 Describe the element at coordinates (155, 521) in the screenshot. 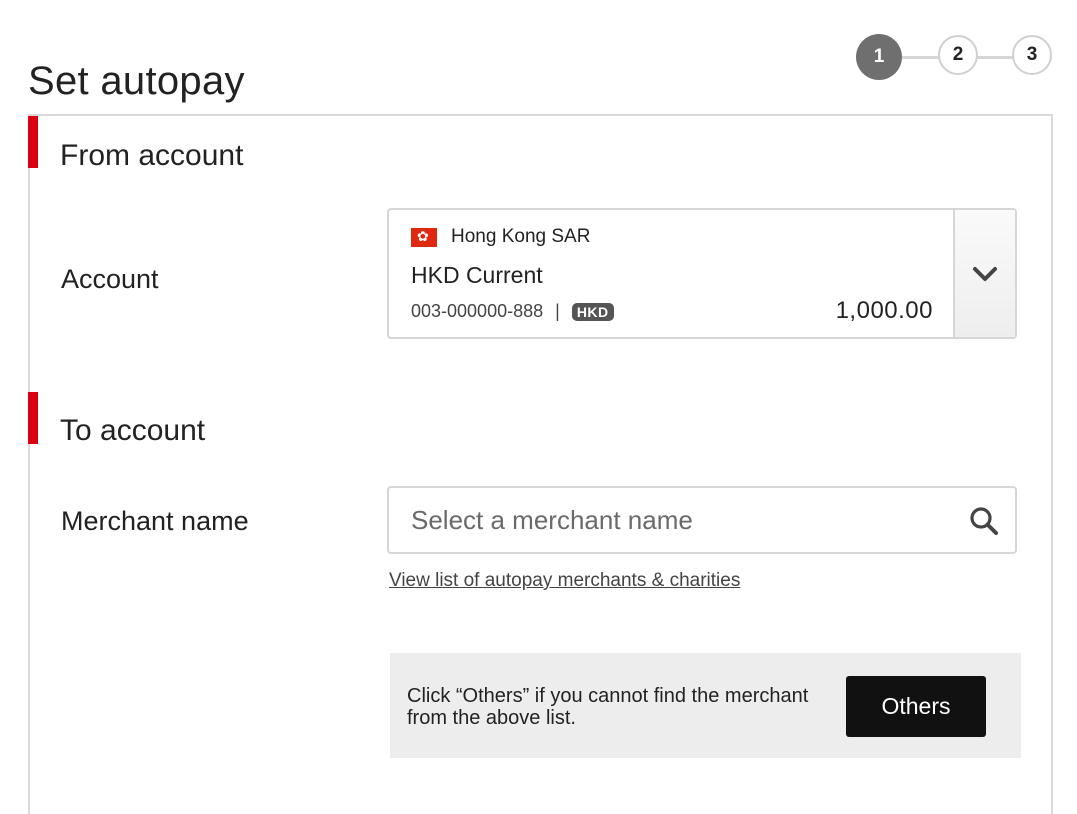

I see `merchant-name-label: Merchant name` at that location.